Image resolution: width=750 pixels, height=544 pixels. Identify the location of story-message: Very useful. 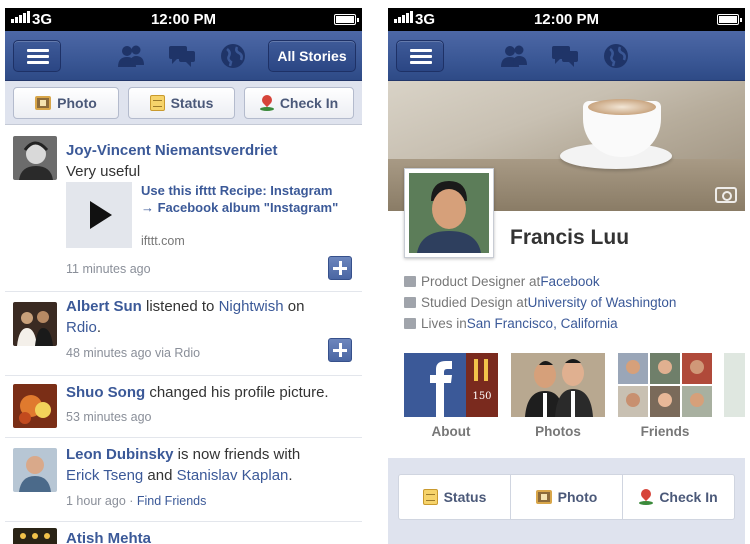
(103, 171).